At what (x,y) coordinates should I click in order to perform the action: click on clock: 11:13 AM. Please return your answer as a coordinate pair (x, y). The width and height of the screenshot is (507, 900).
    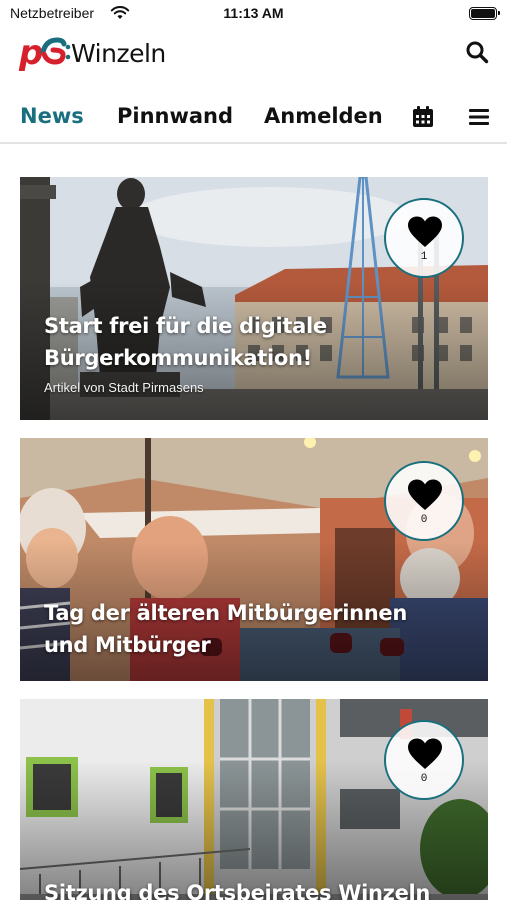
    Looking at the image, I should click on (253, 13).